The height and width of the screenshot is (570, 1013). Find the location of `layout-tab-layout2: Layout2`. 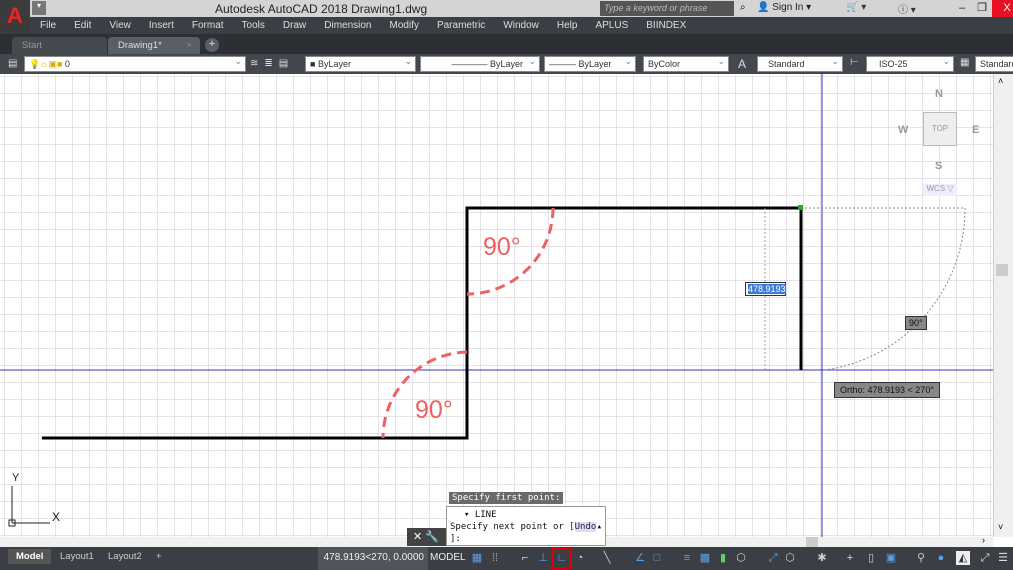

layout-tab-layout2: Layout2 is located at coordinates (125, 556).